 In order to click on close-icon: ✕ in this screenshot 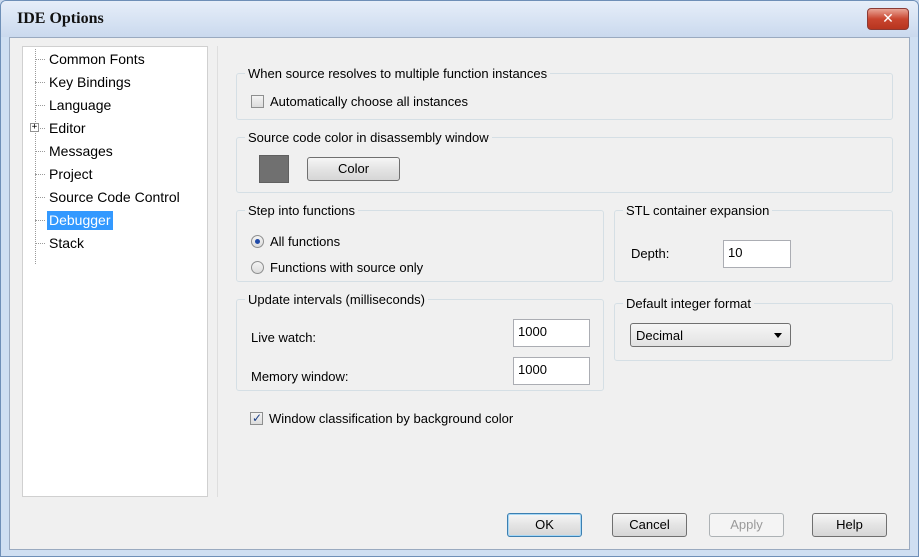, I will do `click(888, 19)`.